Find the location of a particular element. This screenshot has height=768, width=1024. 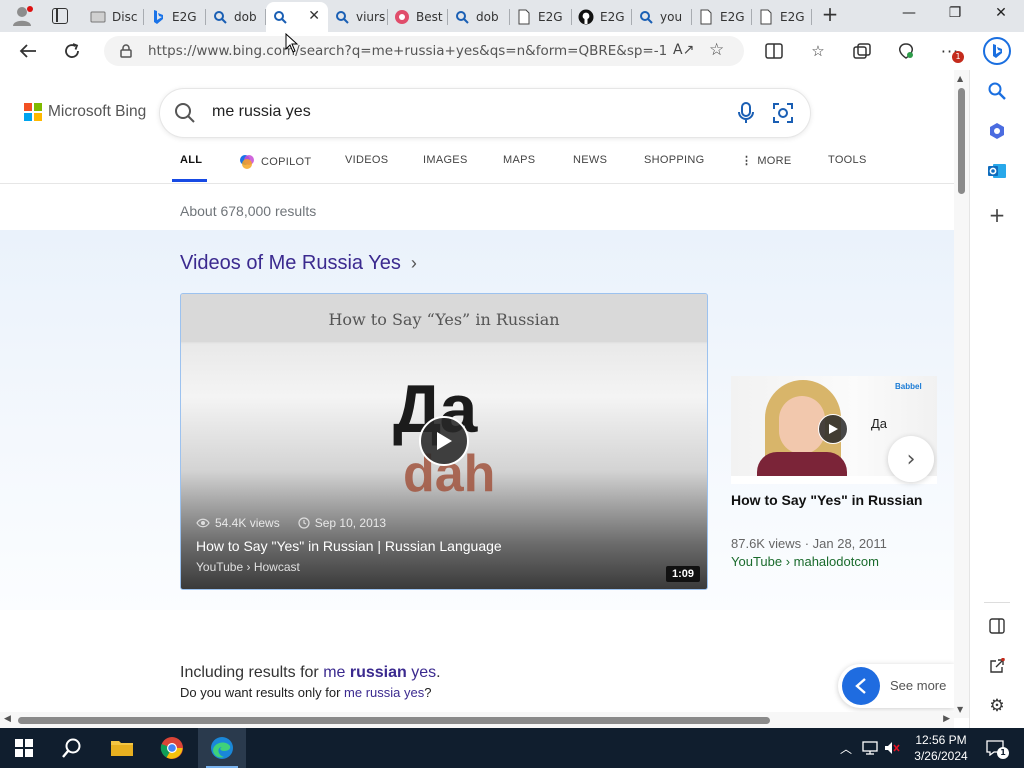

vertical-scrollbar: ▲ ▼ is located at coordinates (961, 394).